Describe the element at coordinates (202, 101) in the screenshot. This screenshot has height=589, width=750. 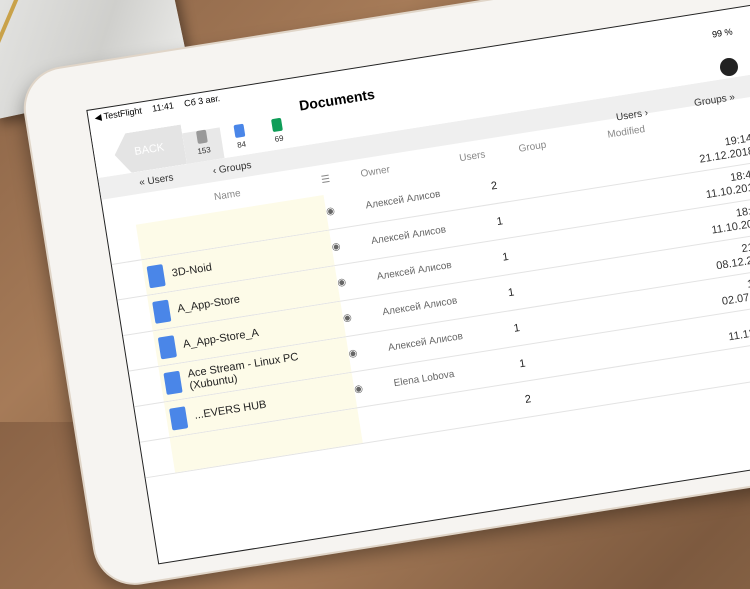
I see `status-date: Сб 3 авг.` at that location.